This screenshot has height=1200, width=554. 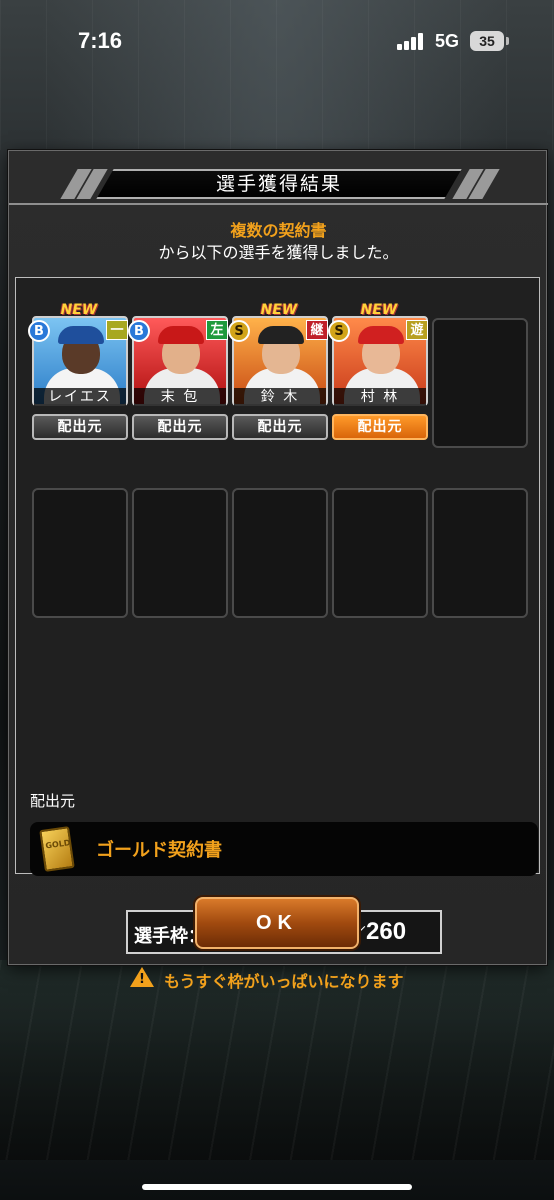 What do you see at coordinates (159, 850) in the screenshot?
I see `source-name: ゴールド契約書` at bounding box center [159, 850].